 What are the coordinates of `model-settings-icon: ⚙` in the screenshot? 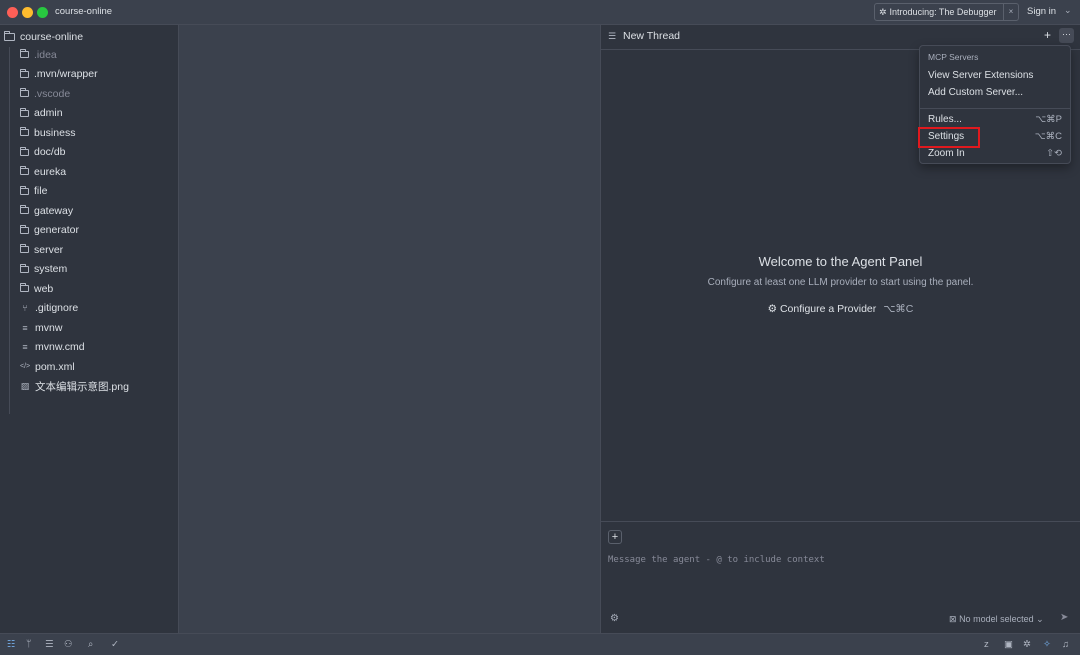 It's located at (614, 618).